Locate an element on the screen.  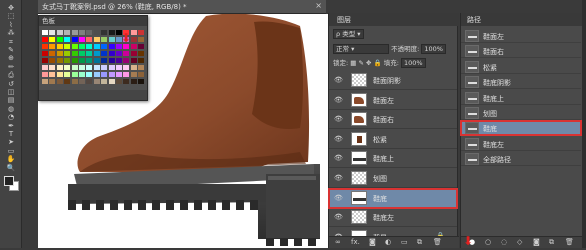
path-row: 划图 is located at coordinates (521, 113).